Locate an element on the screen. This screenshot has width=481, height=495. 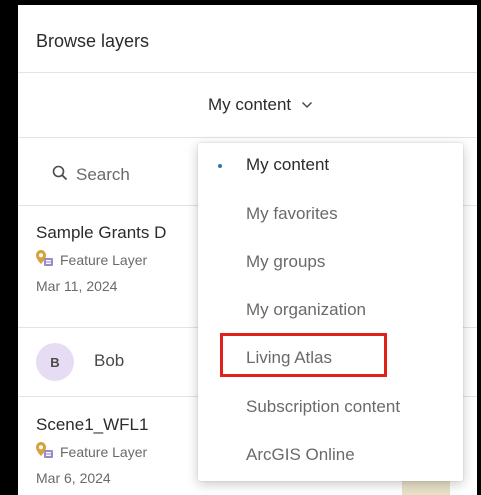
menu-item-my-content: My content is located at coordinates (287, 165).